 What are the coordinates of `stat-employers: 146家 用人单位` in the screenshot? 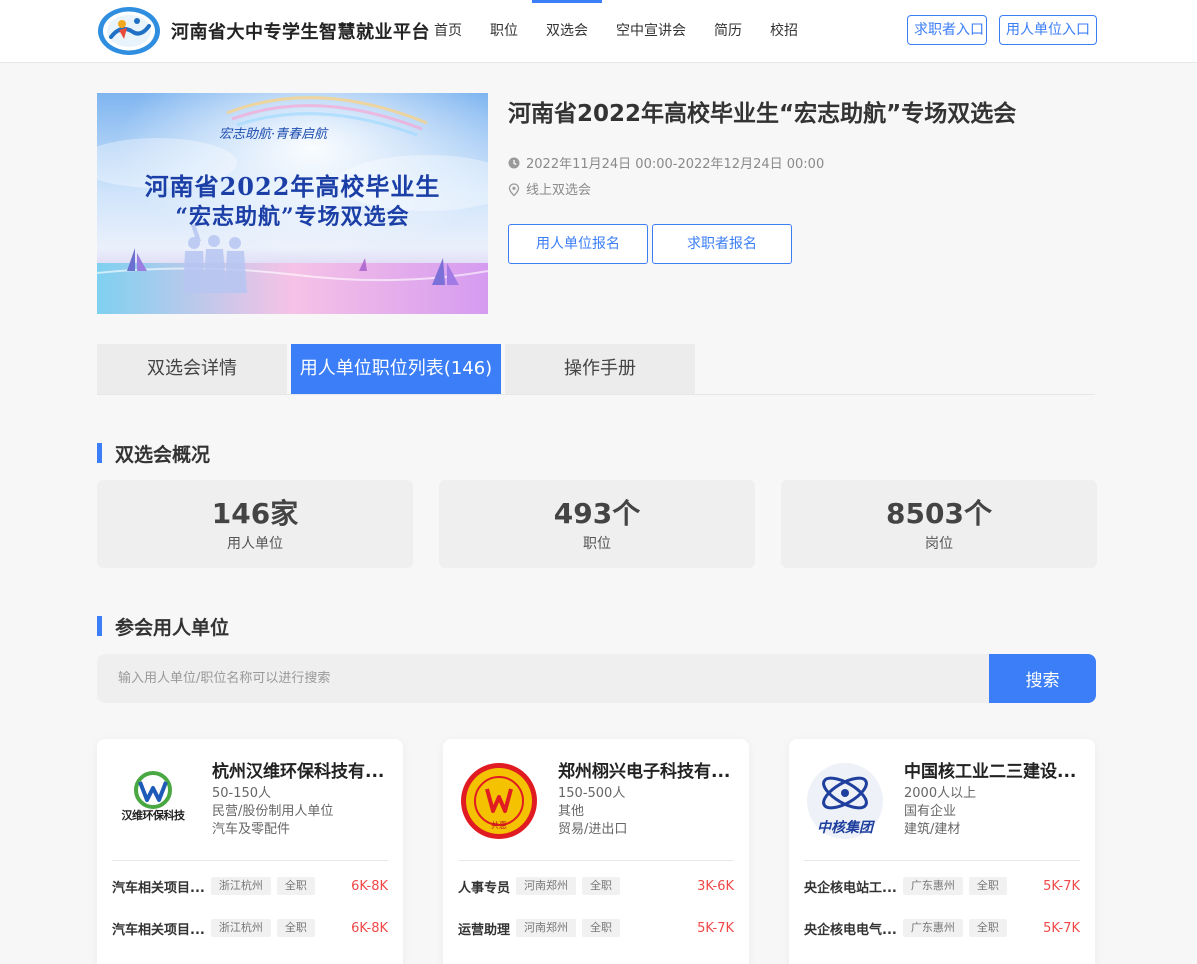 It's located at (255, 524).